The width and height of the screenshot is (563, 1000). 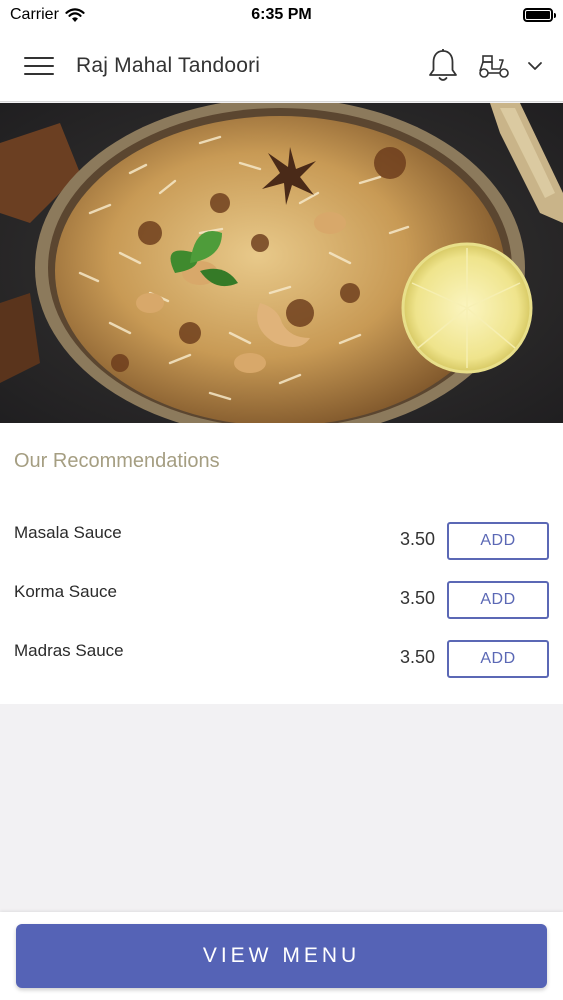 What do you see at coordinates (464, 15) in the screenshot?
I see `status-right` at bounding box center [464, 15].